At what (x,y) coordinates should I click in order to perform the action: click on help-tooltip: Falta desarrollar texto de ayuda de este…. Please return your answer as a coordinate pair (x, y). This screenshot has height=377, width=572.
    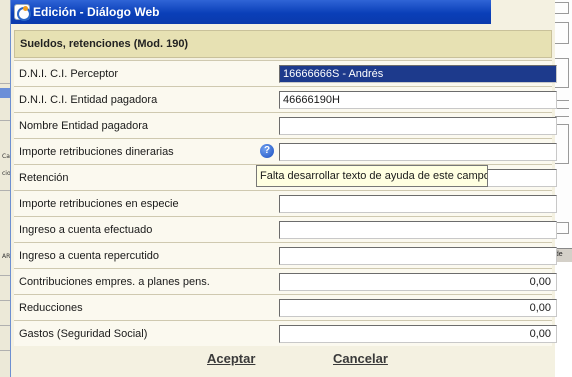
    Looking at the image, I should click on (372, 176).